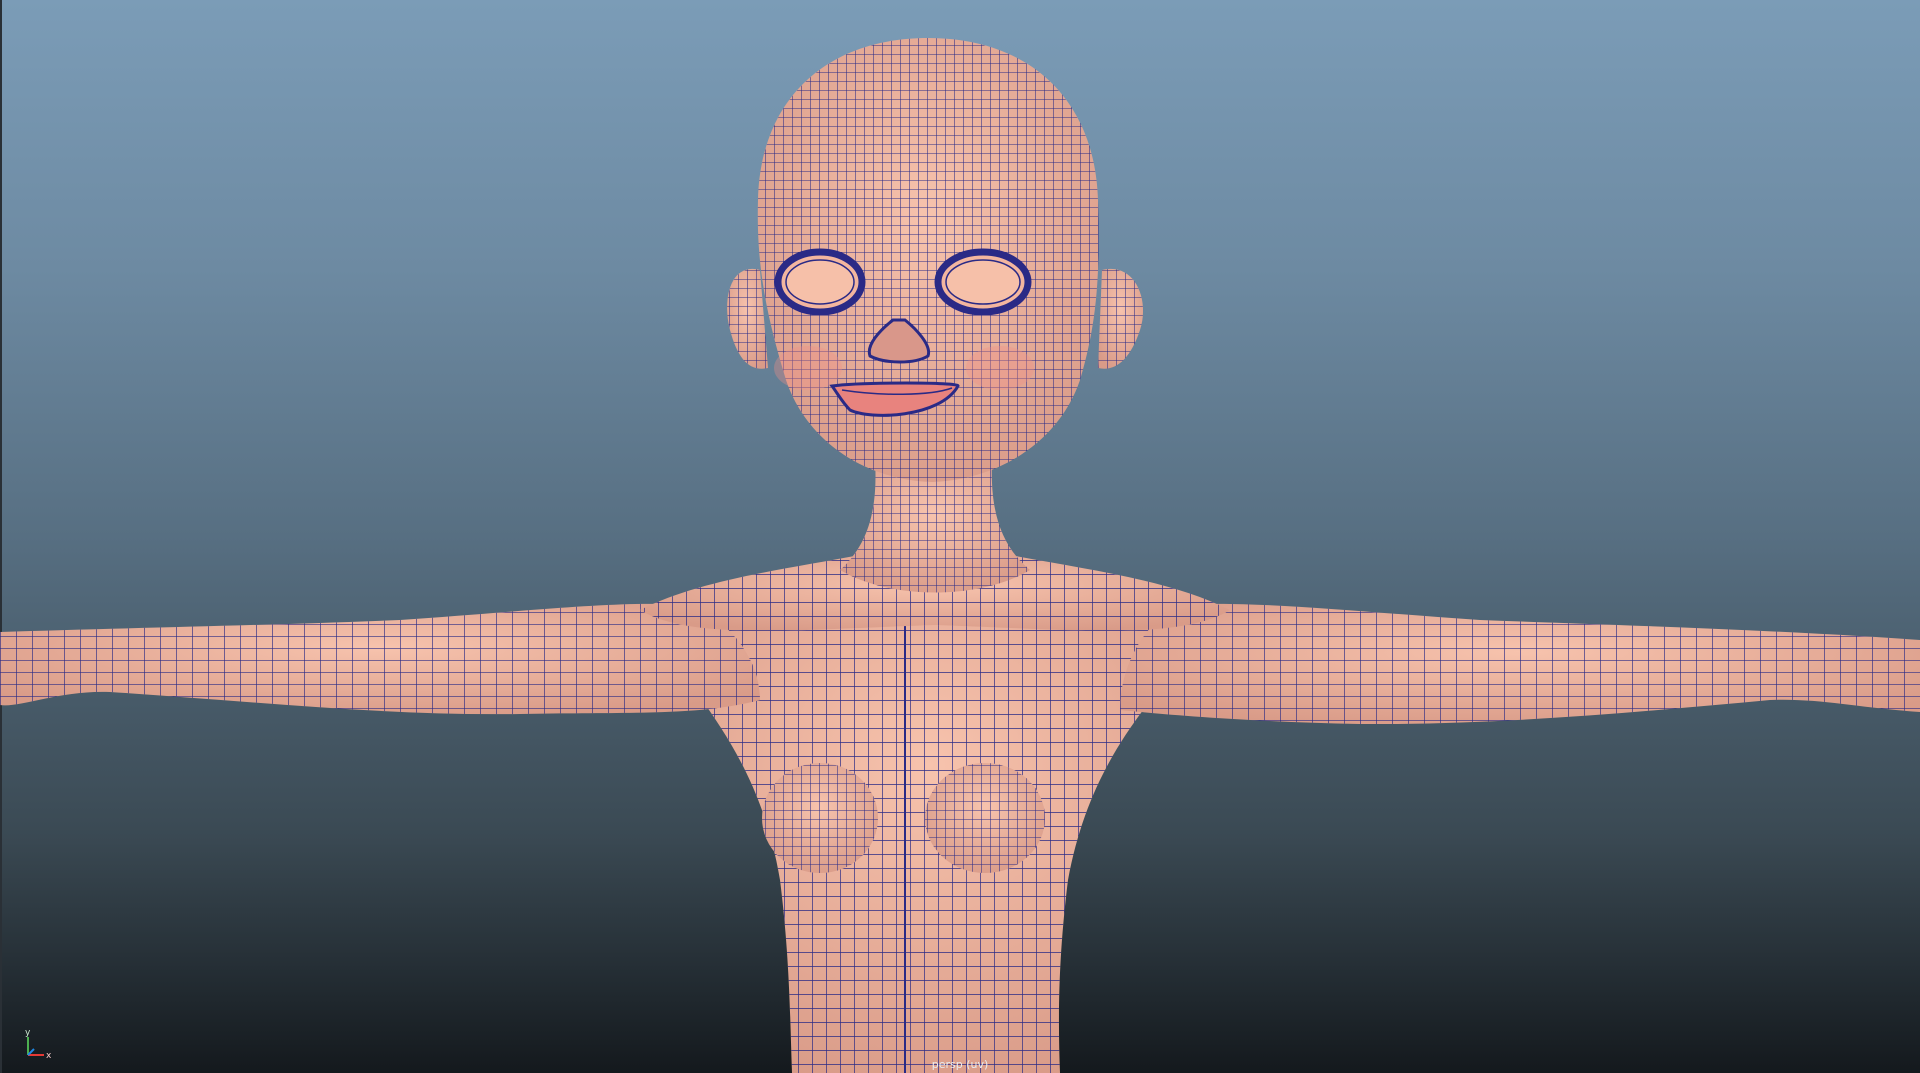 Image resolution: width=1920 pixels, height=1073 pixels. What do you see at coordinates (38, 1044) in the screenshot?
I see `axis-gizmo: y x` at bounding box center [38, 1044].